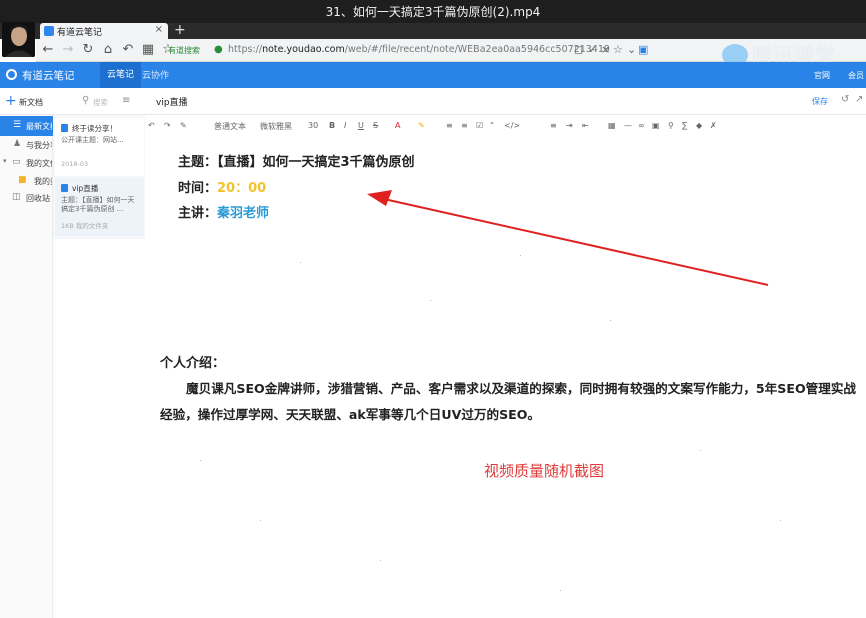  Describe the element at coordinates (75, 164) in the screenshot. I see `note-card-date: 2018-03` at that location.